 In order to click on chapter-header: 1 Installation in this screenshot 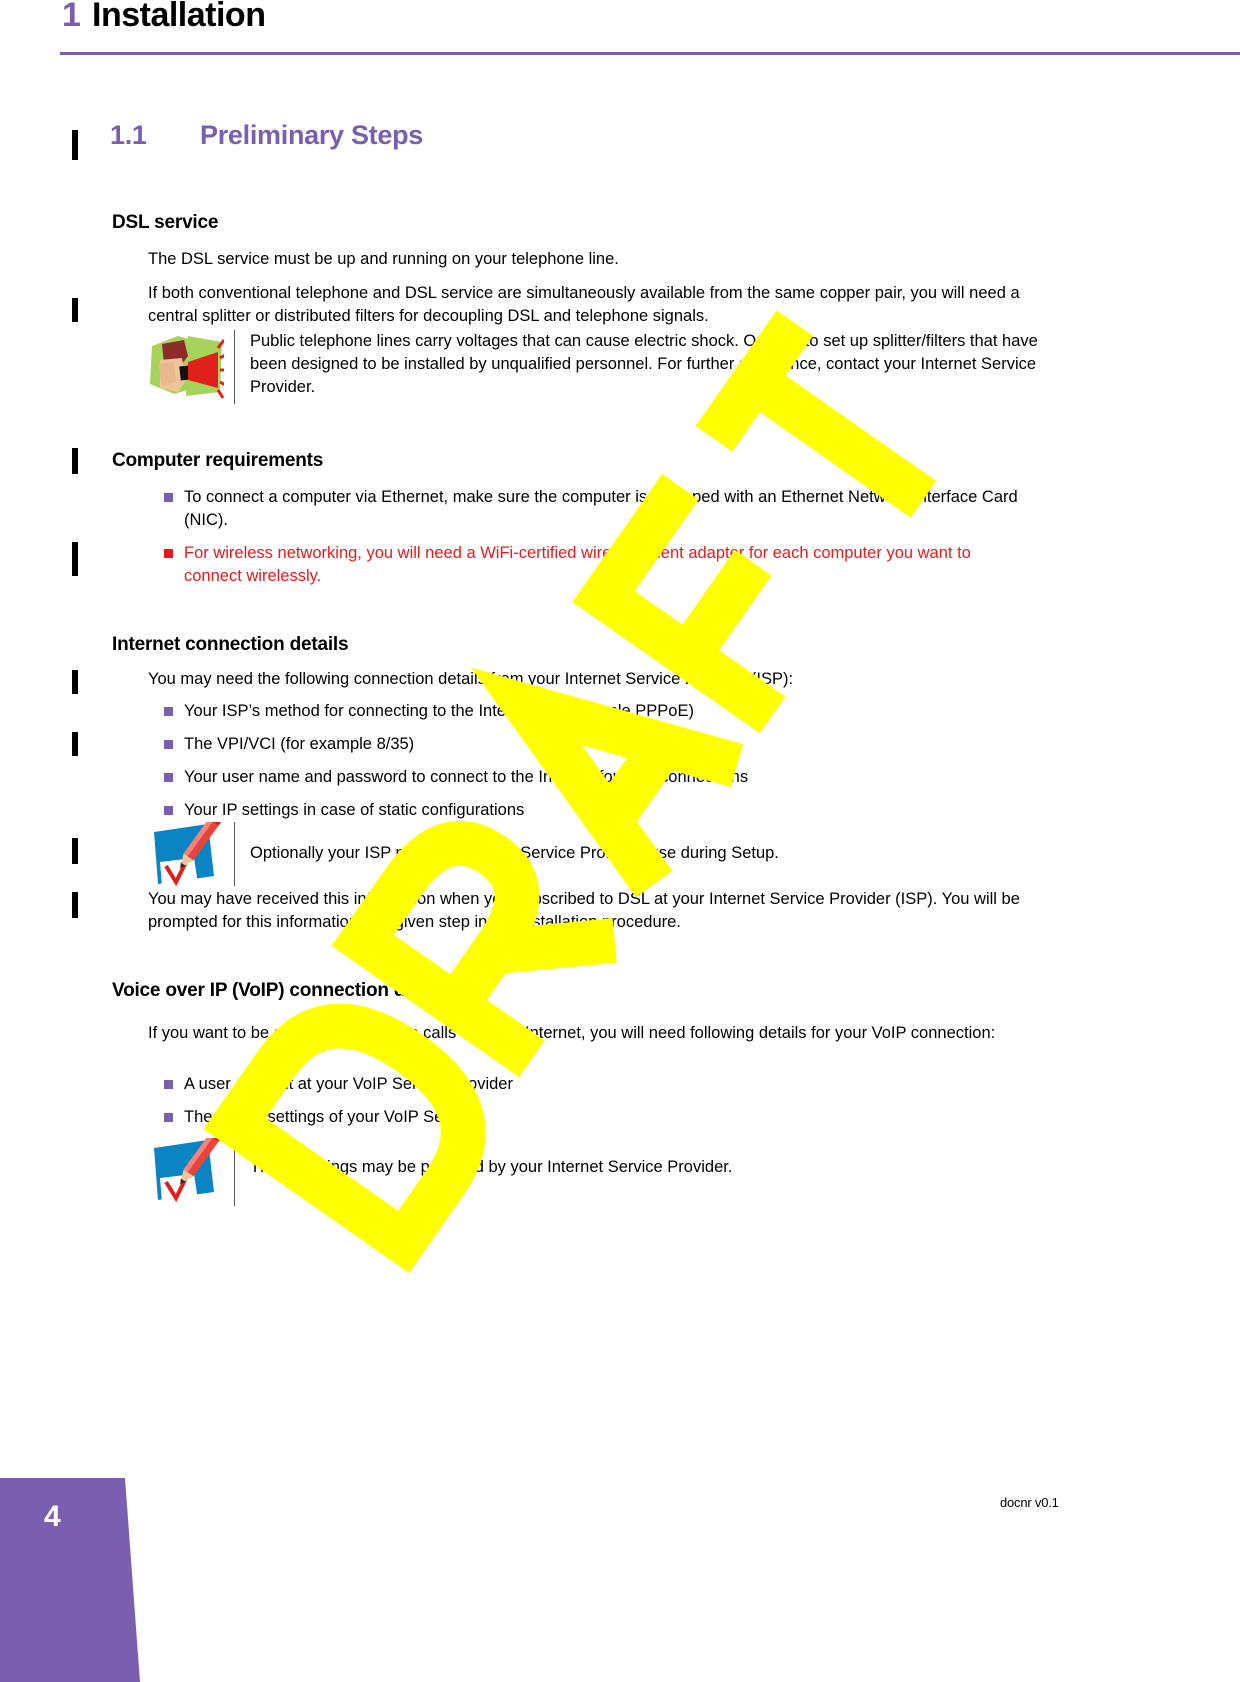, I will do `click(620, 28)`.